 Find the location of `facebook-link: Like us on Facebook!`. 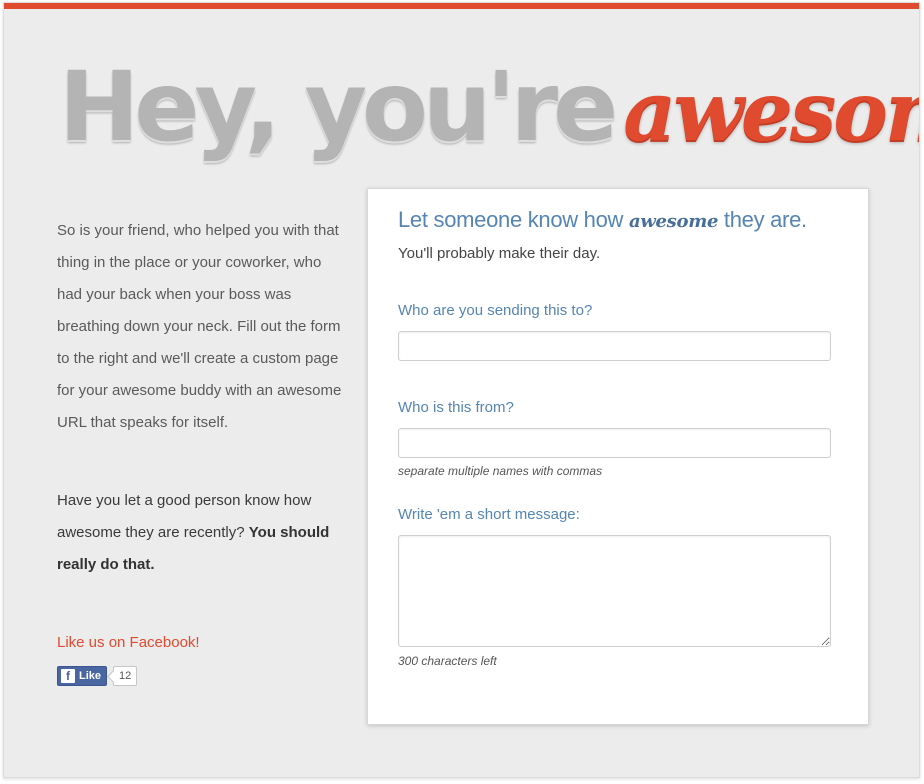

facebook-link: Like us on Facebook! is located at coordinates (128, 643).